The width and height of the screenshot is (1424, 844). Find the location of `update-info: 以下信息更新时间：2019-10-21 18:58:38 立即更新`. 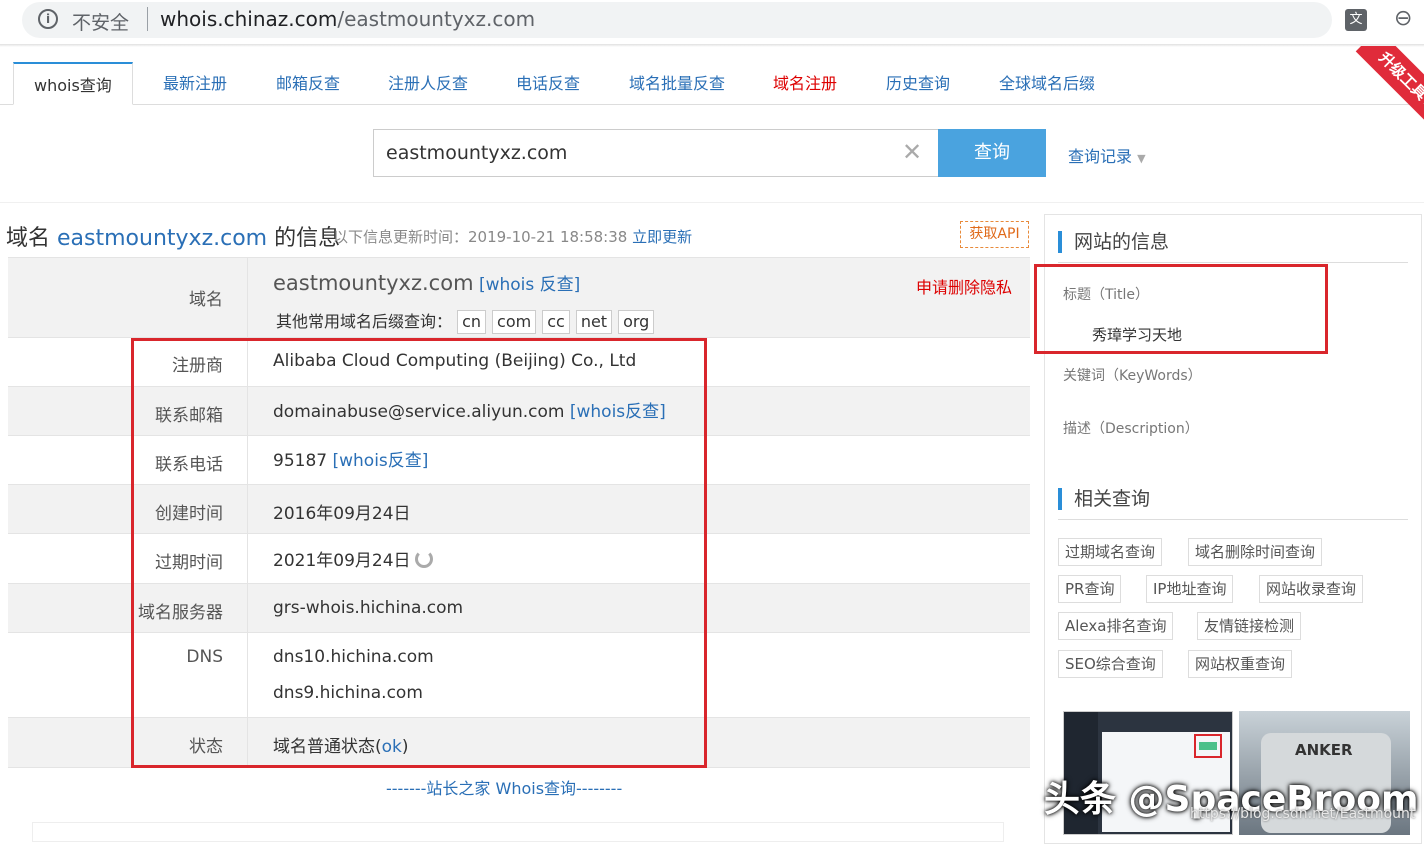

update-info: 以下信息更新时间：2019-10-21 18:58:38 立即更新 is located at coordinates (512, 236).